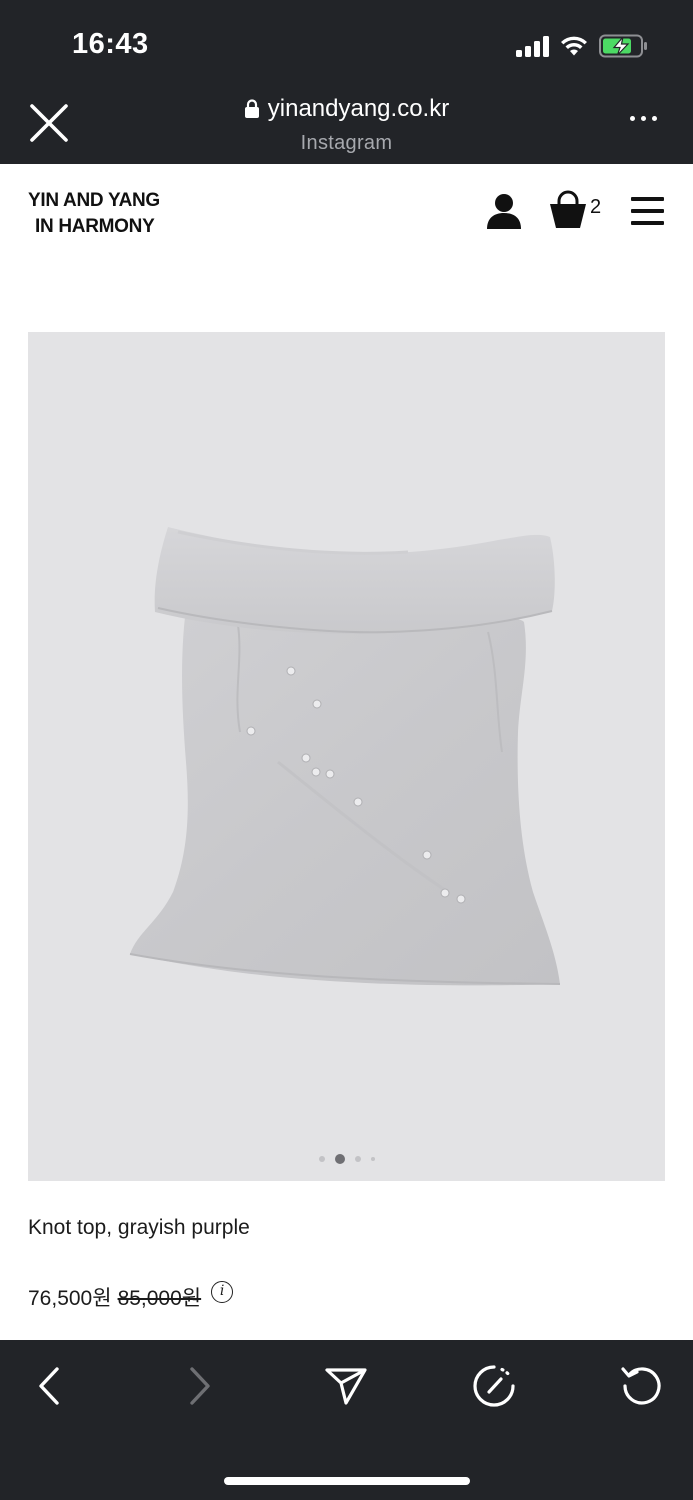 The width and height of the screenshot is (693, 1500). What do you see at coordinates (647, 211) in the screenshot?
I see `hamburger-menu-icon` at bounding box center [647, 211].